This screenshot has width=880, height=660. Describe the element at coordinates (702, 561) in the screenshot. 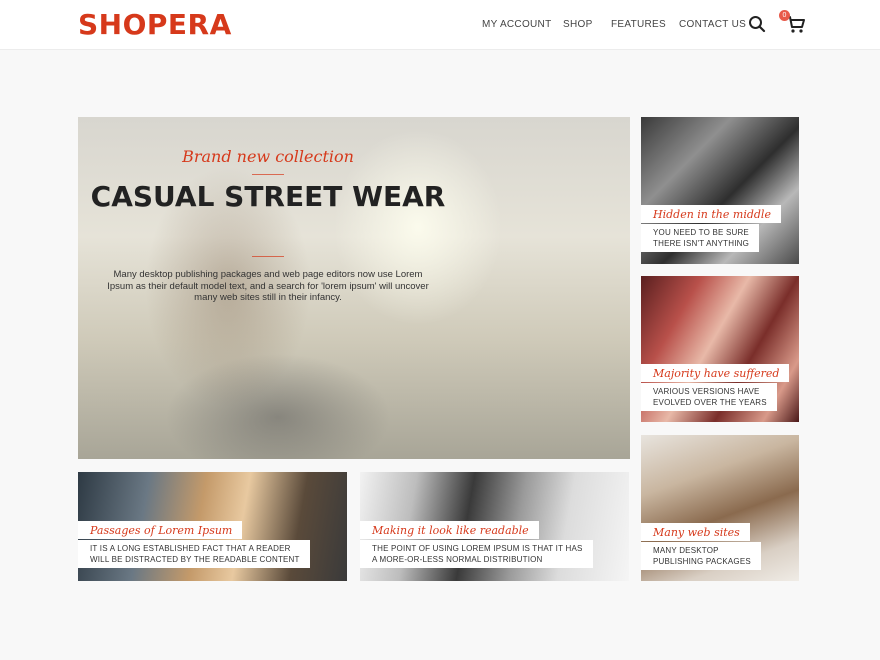

I see `tile-text-line: PUBLISHING PACKAGES` at that location.